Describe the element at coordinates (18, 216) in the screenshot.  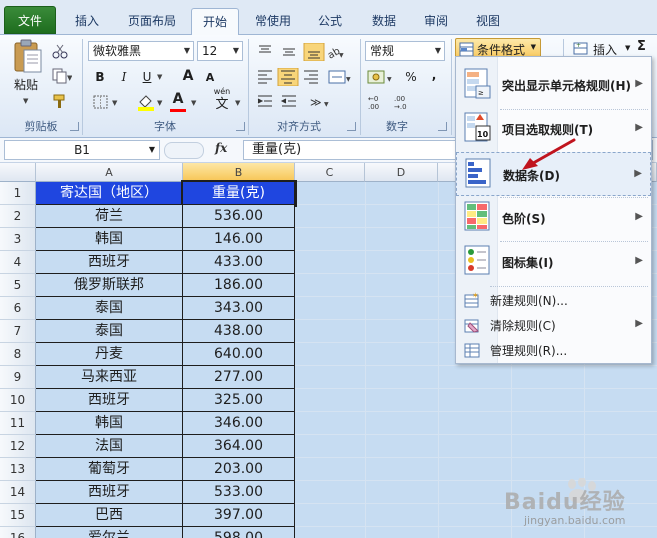
I see `row-header: 2` at that location.